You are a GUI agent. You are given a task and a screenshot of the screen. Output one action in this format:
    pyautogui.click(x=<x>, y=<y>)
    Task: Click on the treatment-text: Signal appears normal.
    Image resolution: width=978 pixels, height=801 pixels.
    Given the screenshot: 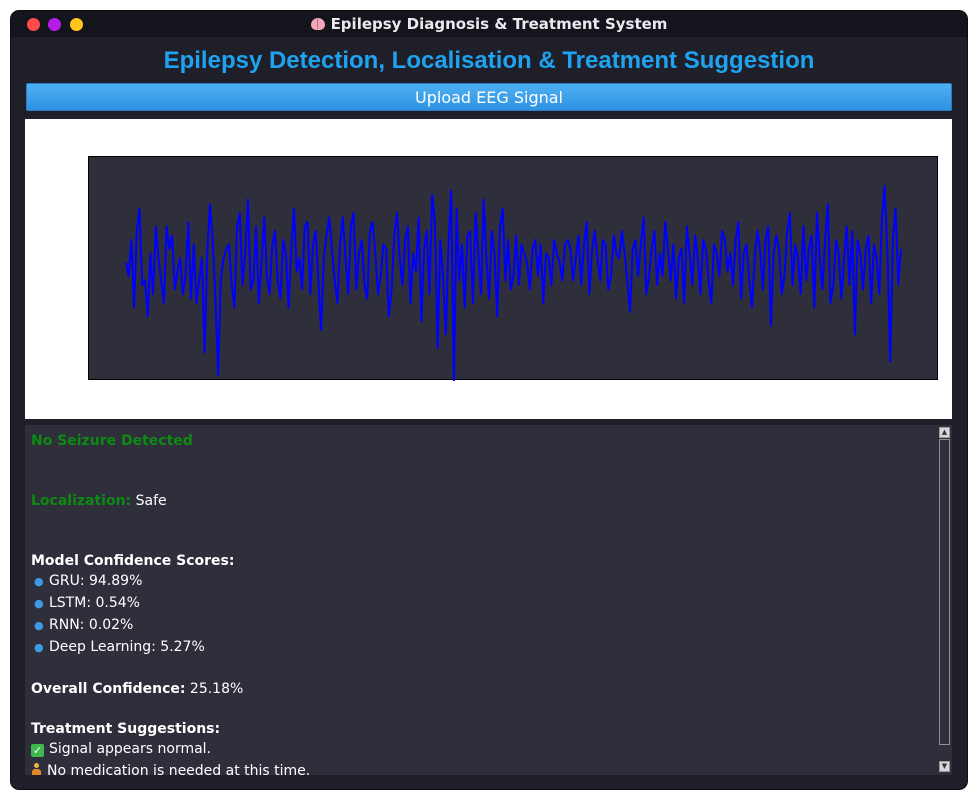 What is the action you would take?
    pyautogui.click(x=130, y=749)
    